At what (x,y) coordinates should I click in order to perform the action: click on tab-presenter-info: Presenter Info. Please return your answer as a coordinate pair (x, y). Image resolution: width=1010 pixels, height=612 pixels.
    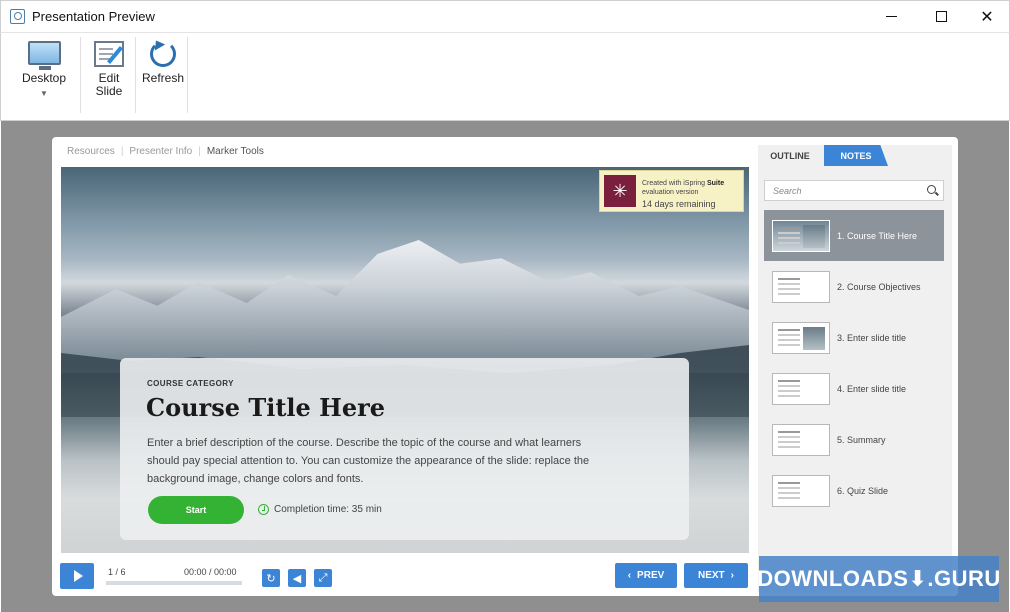
    Looking at the image, I should click on (160, 151).